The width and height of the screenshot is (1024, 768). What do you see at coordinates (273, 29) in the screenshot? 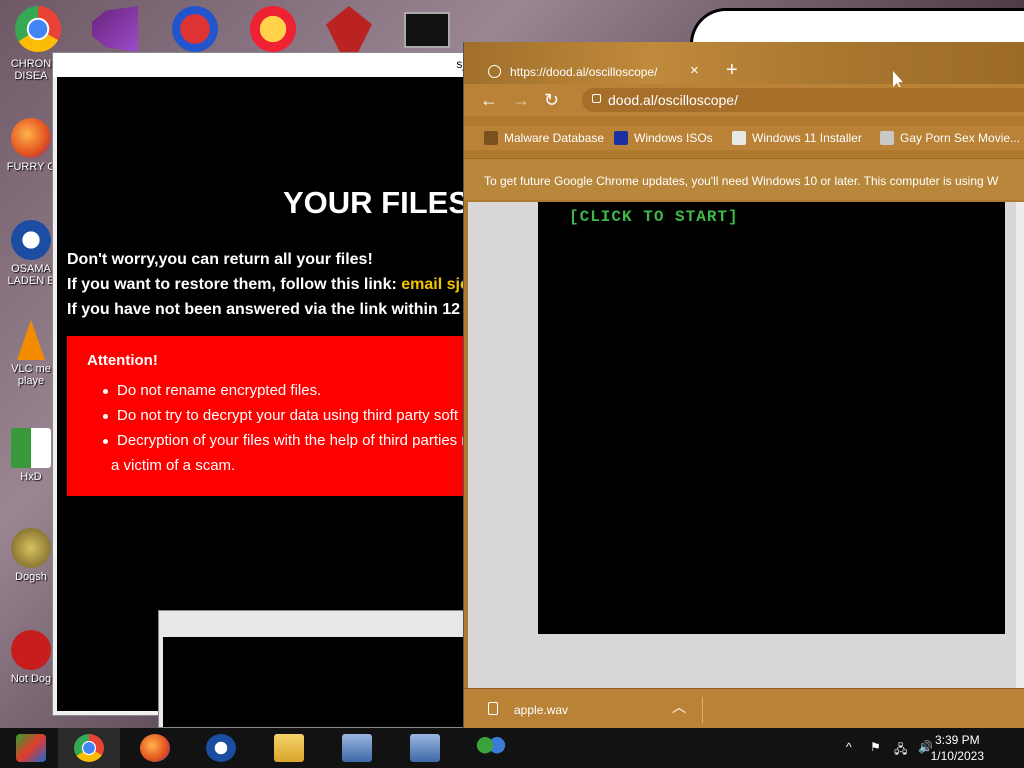
I see `p-icon` at bounding box center [273, 29].